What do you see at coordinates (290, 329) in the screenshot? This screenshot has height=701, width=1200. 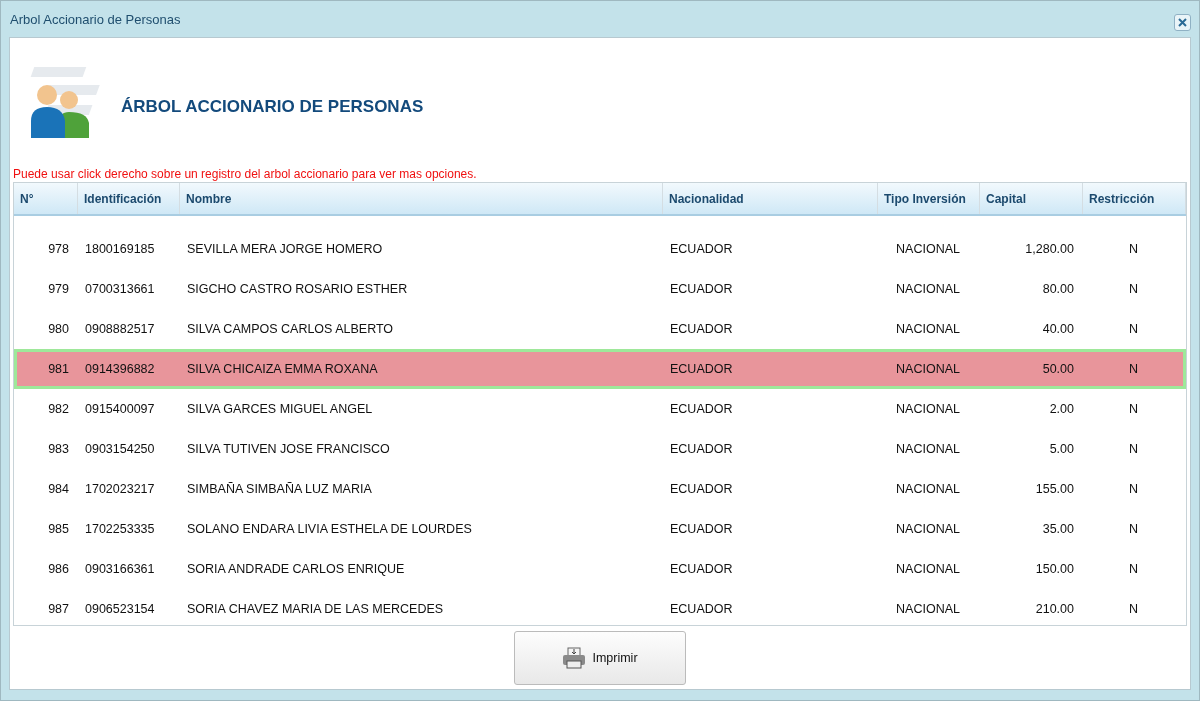 I see `table-cell-text: SILVA CAMPOS CARLOS ALBERTO` at bounding box center [290, 329].